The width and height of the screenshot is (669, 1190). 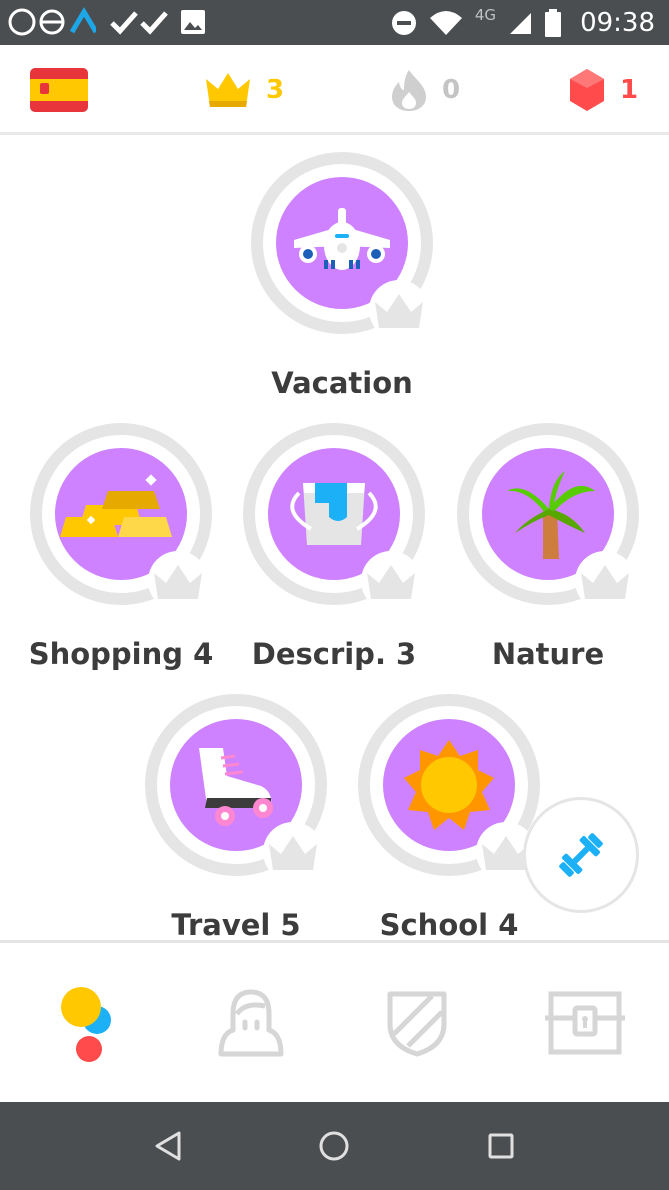 What do you see at coordinates (548, 654) in the screenshot?
I see `skill-label: Nature` at bounding box center [548, 654].